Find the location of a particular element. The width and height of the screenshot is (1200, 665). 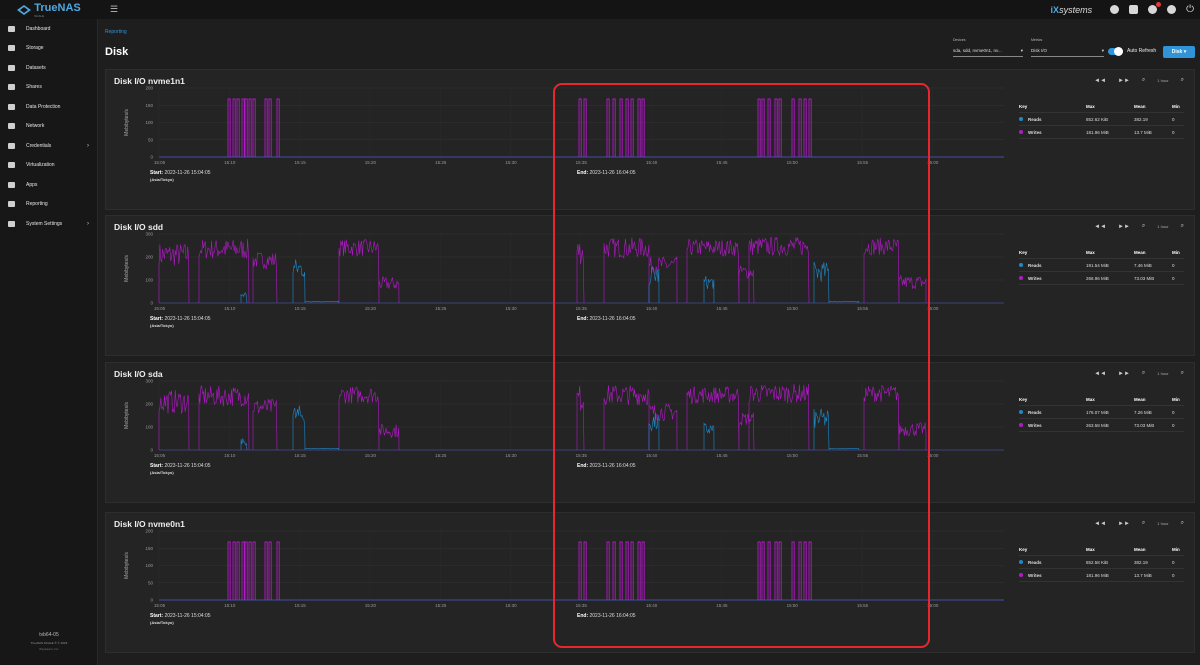

sidebar-item-dashboard: Dashboard is located at coordinates (48, 29).